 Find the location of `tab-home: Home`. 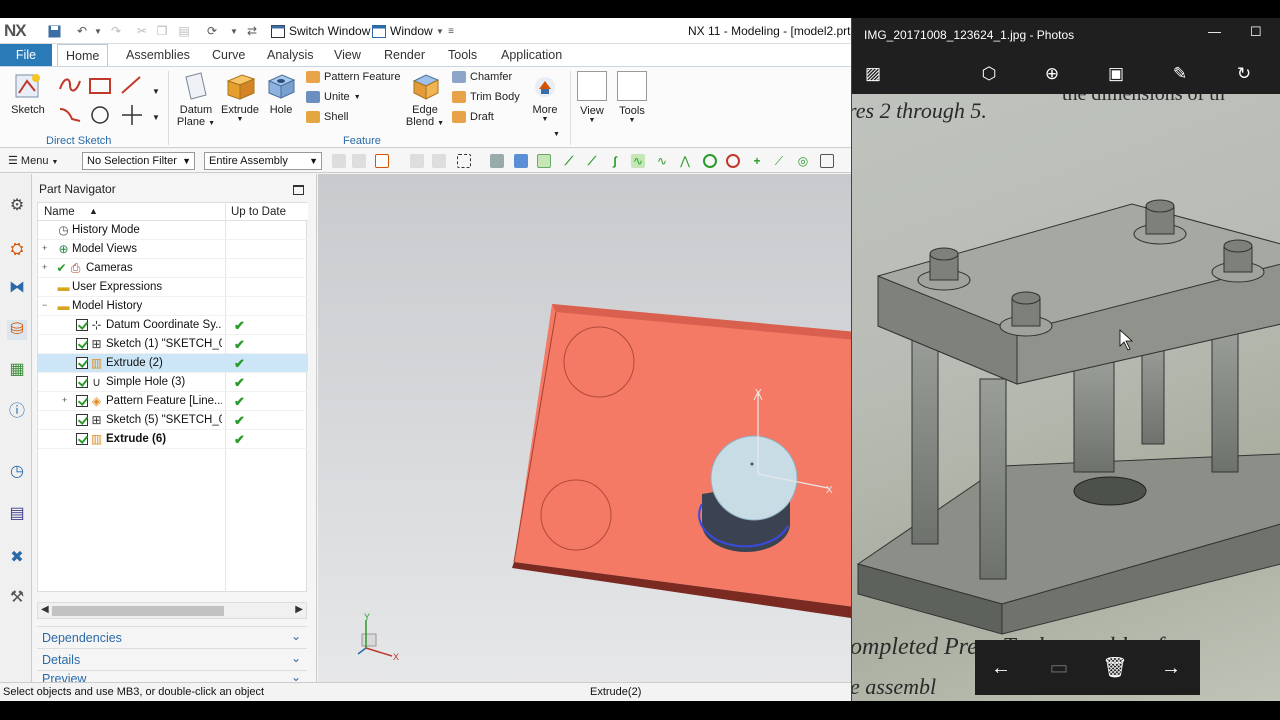

tab-home: Home is located at coordinates (83, 55).